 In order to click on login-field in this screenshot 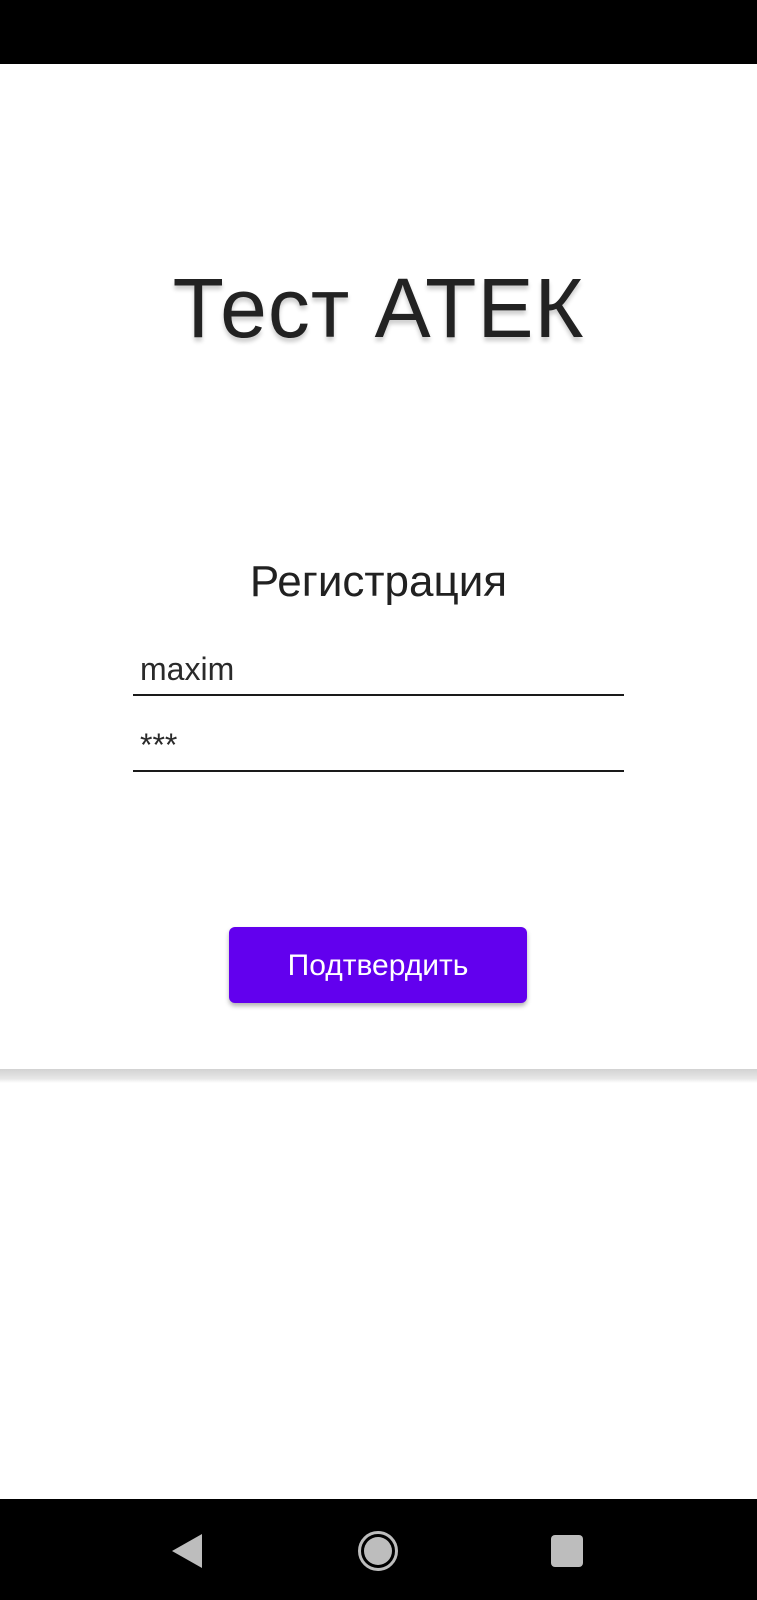, I will do `click(378, 667)`.